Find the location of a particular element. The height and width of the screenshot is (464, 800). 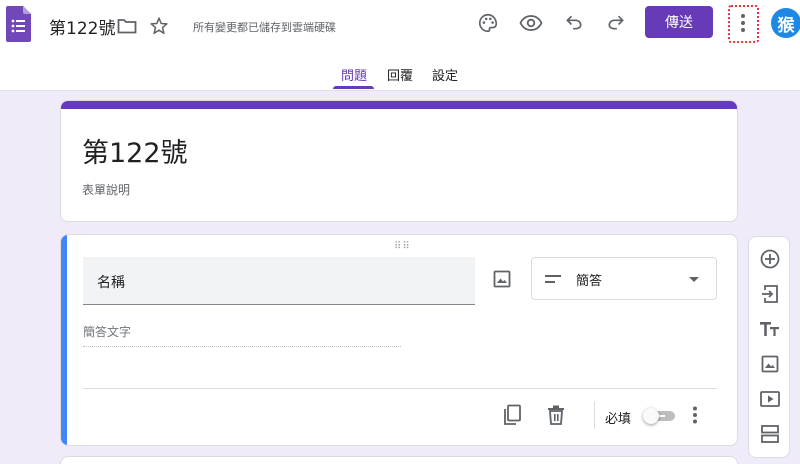

redo-icon is located at coordinates (616, 22).